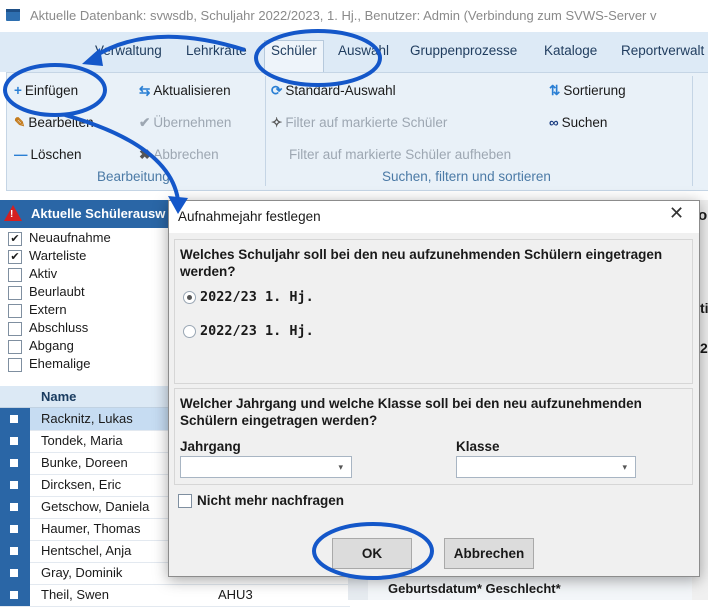 The height and width of the screenshot is (607, 708). What do you see at coordinates (81, 484) in the screenshot?
I see `student-name: Dircksen, Eric` at bounding box center [81, 484].